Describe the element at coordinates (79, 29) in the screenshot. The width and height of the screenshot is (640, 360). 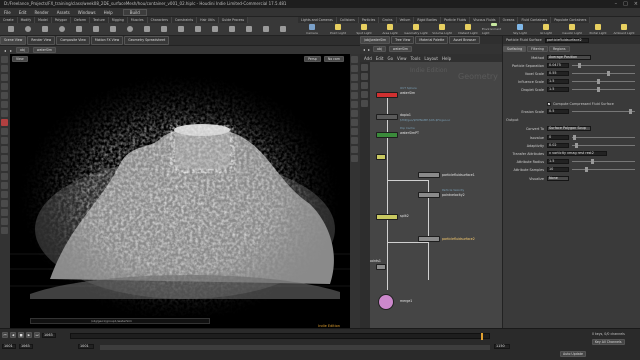
I see `grid-tool` at that location.